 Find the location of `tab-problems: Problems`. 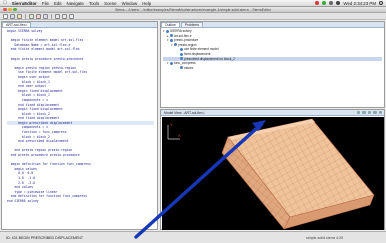

tab-problems: Problems is located at coordinates (192, 24).